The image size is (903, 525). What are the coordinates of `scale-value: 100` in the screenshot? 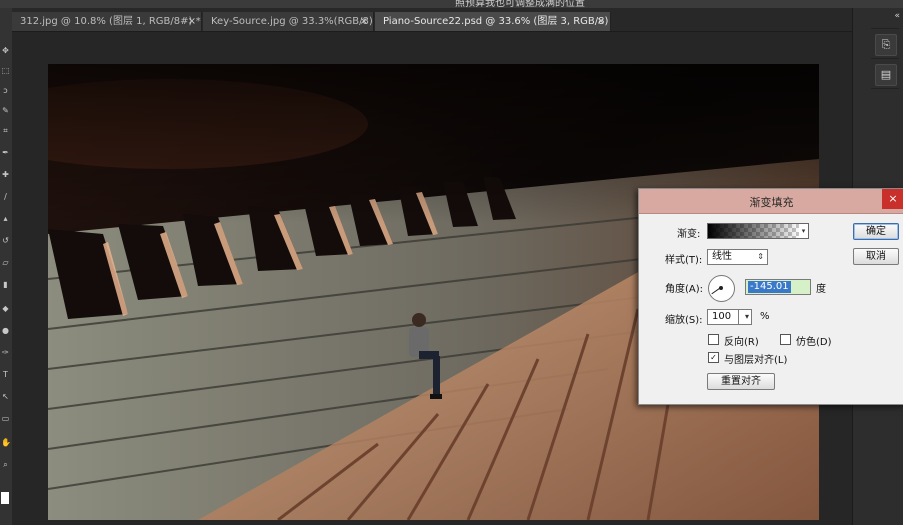 It's located at (722, 316).